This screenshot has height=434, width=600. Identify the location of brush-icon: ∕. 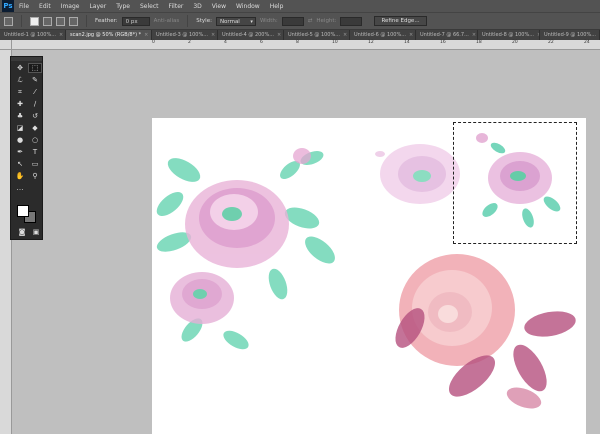
(35, 104).